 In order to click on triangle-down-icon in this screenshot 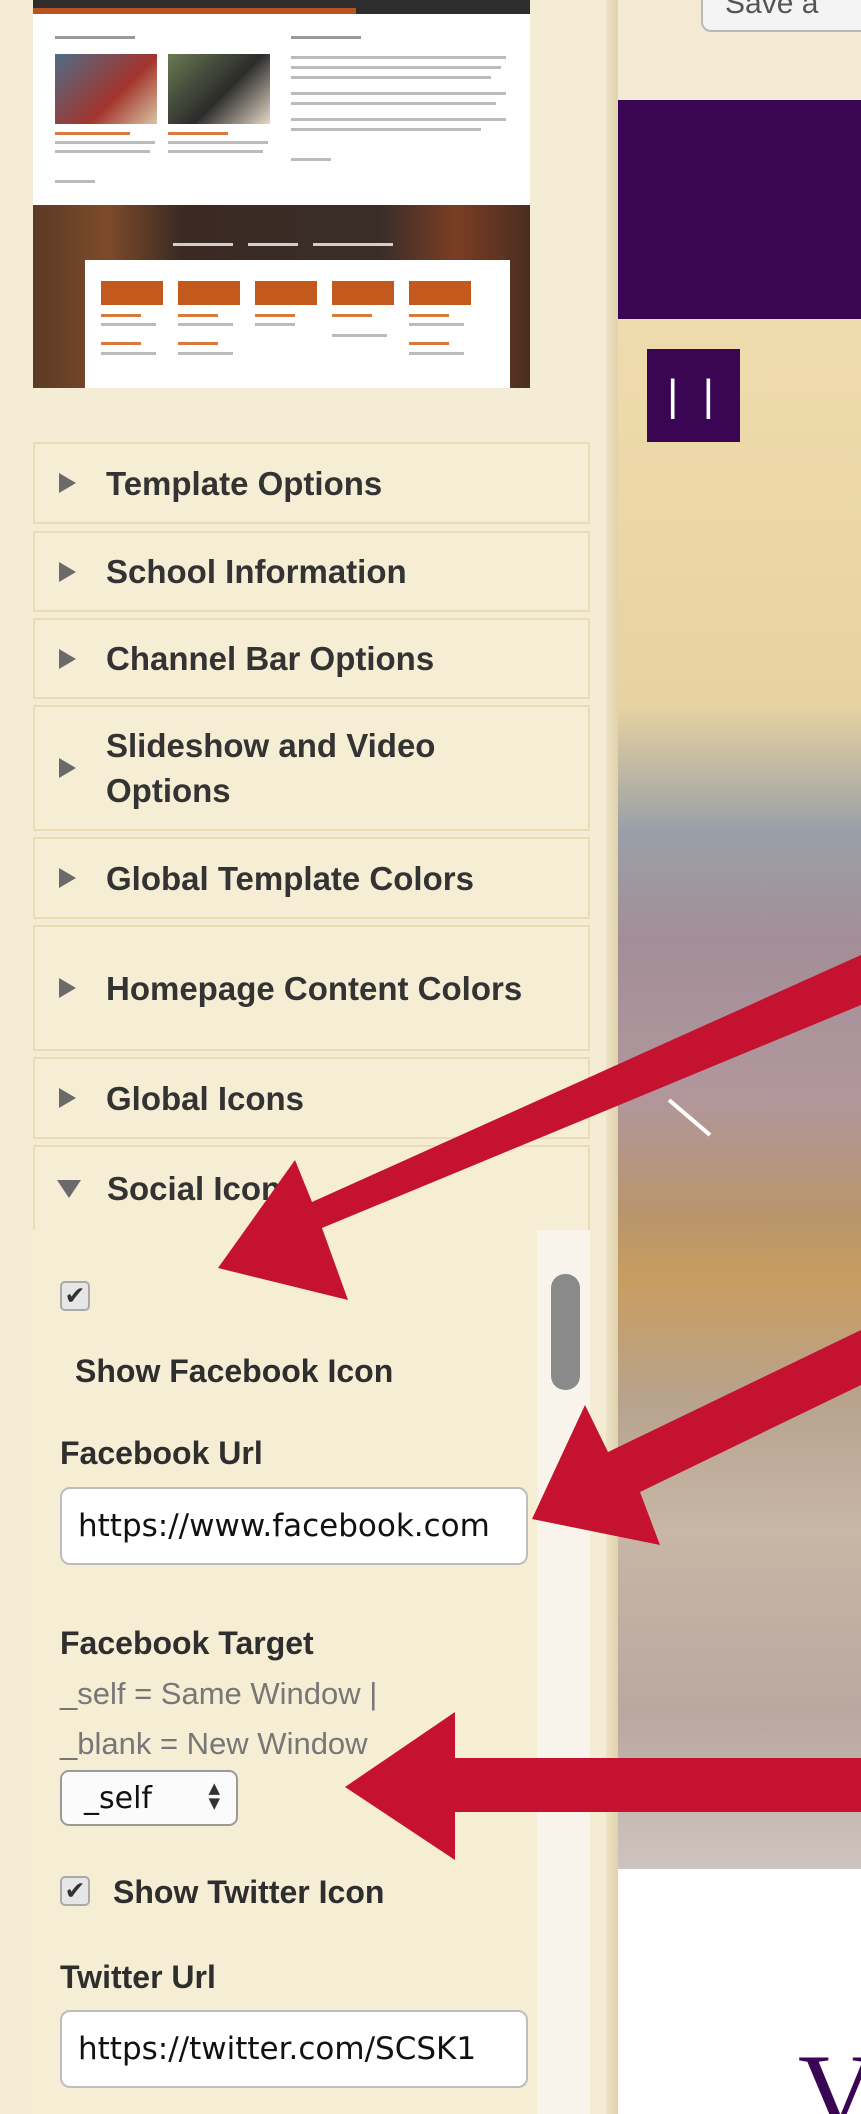, I will do `click(69, 1188)`.